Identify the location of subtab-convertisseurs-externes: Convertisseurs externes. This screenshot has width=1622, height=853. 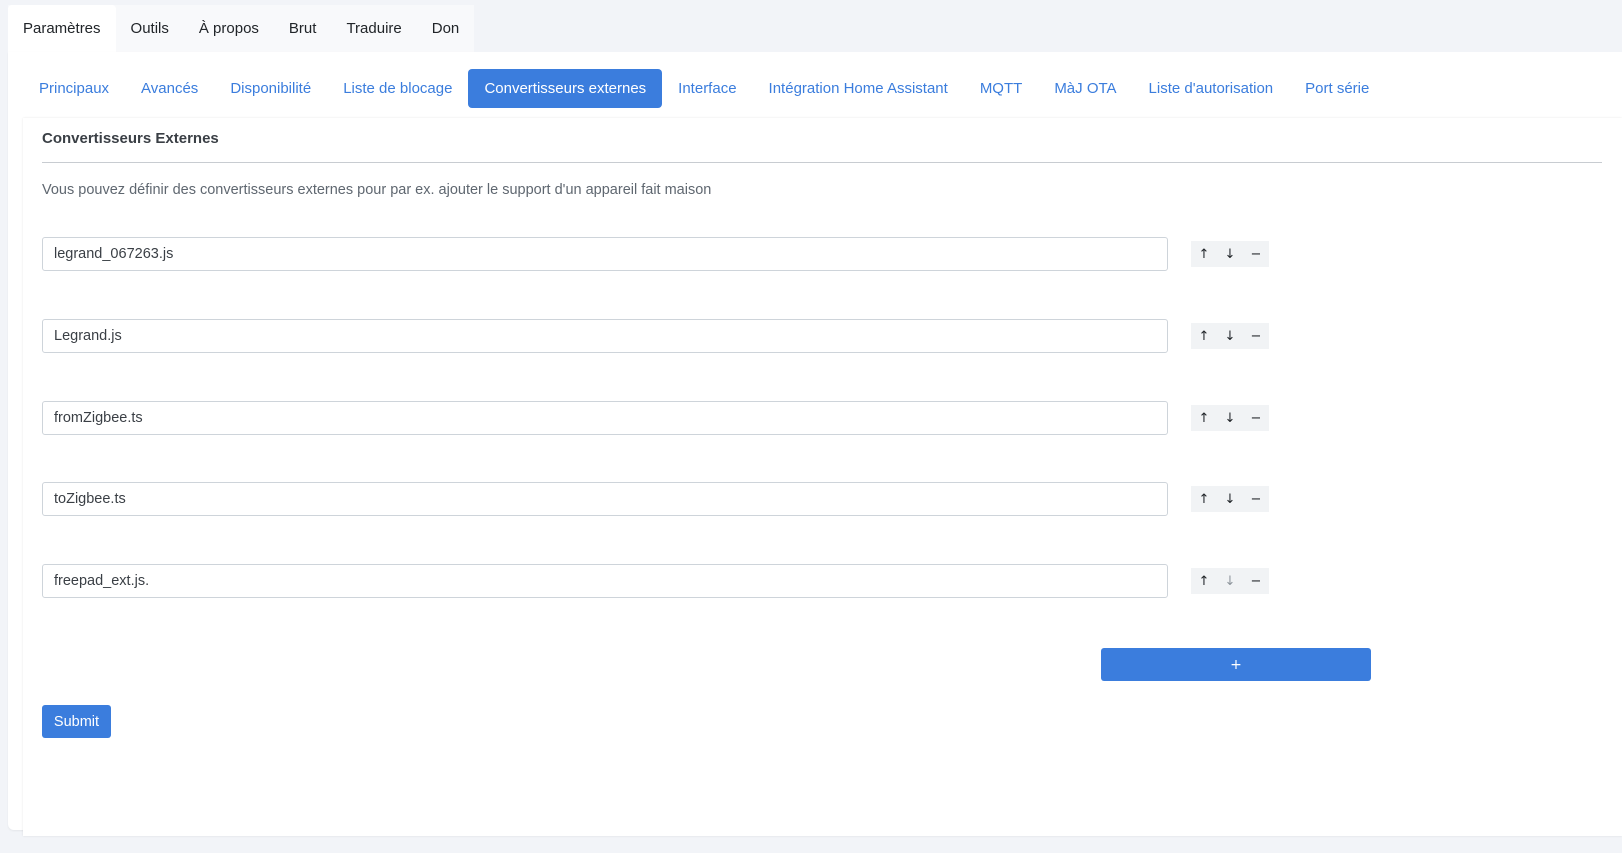
(565, 88).